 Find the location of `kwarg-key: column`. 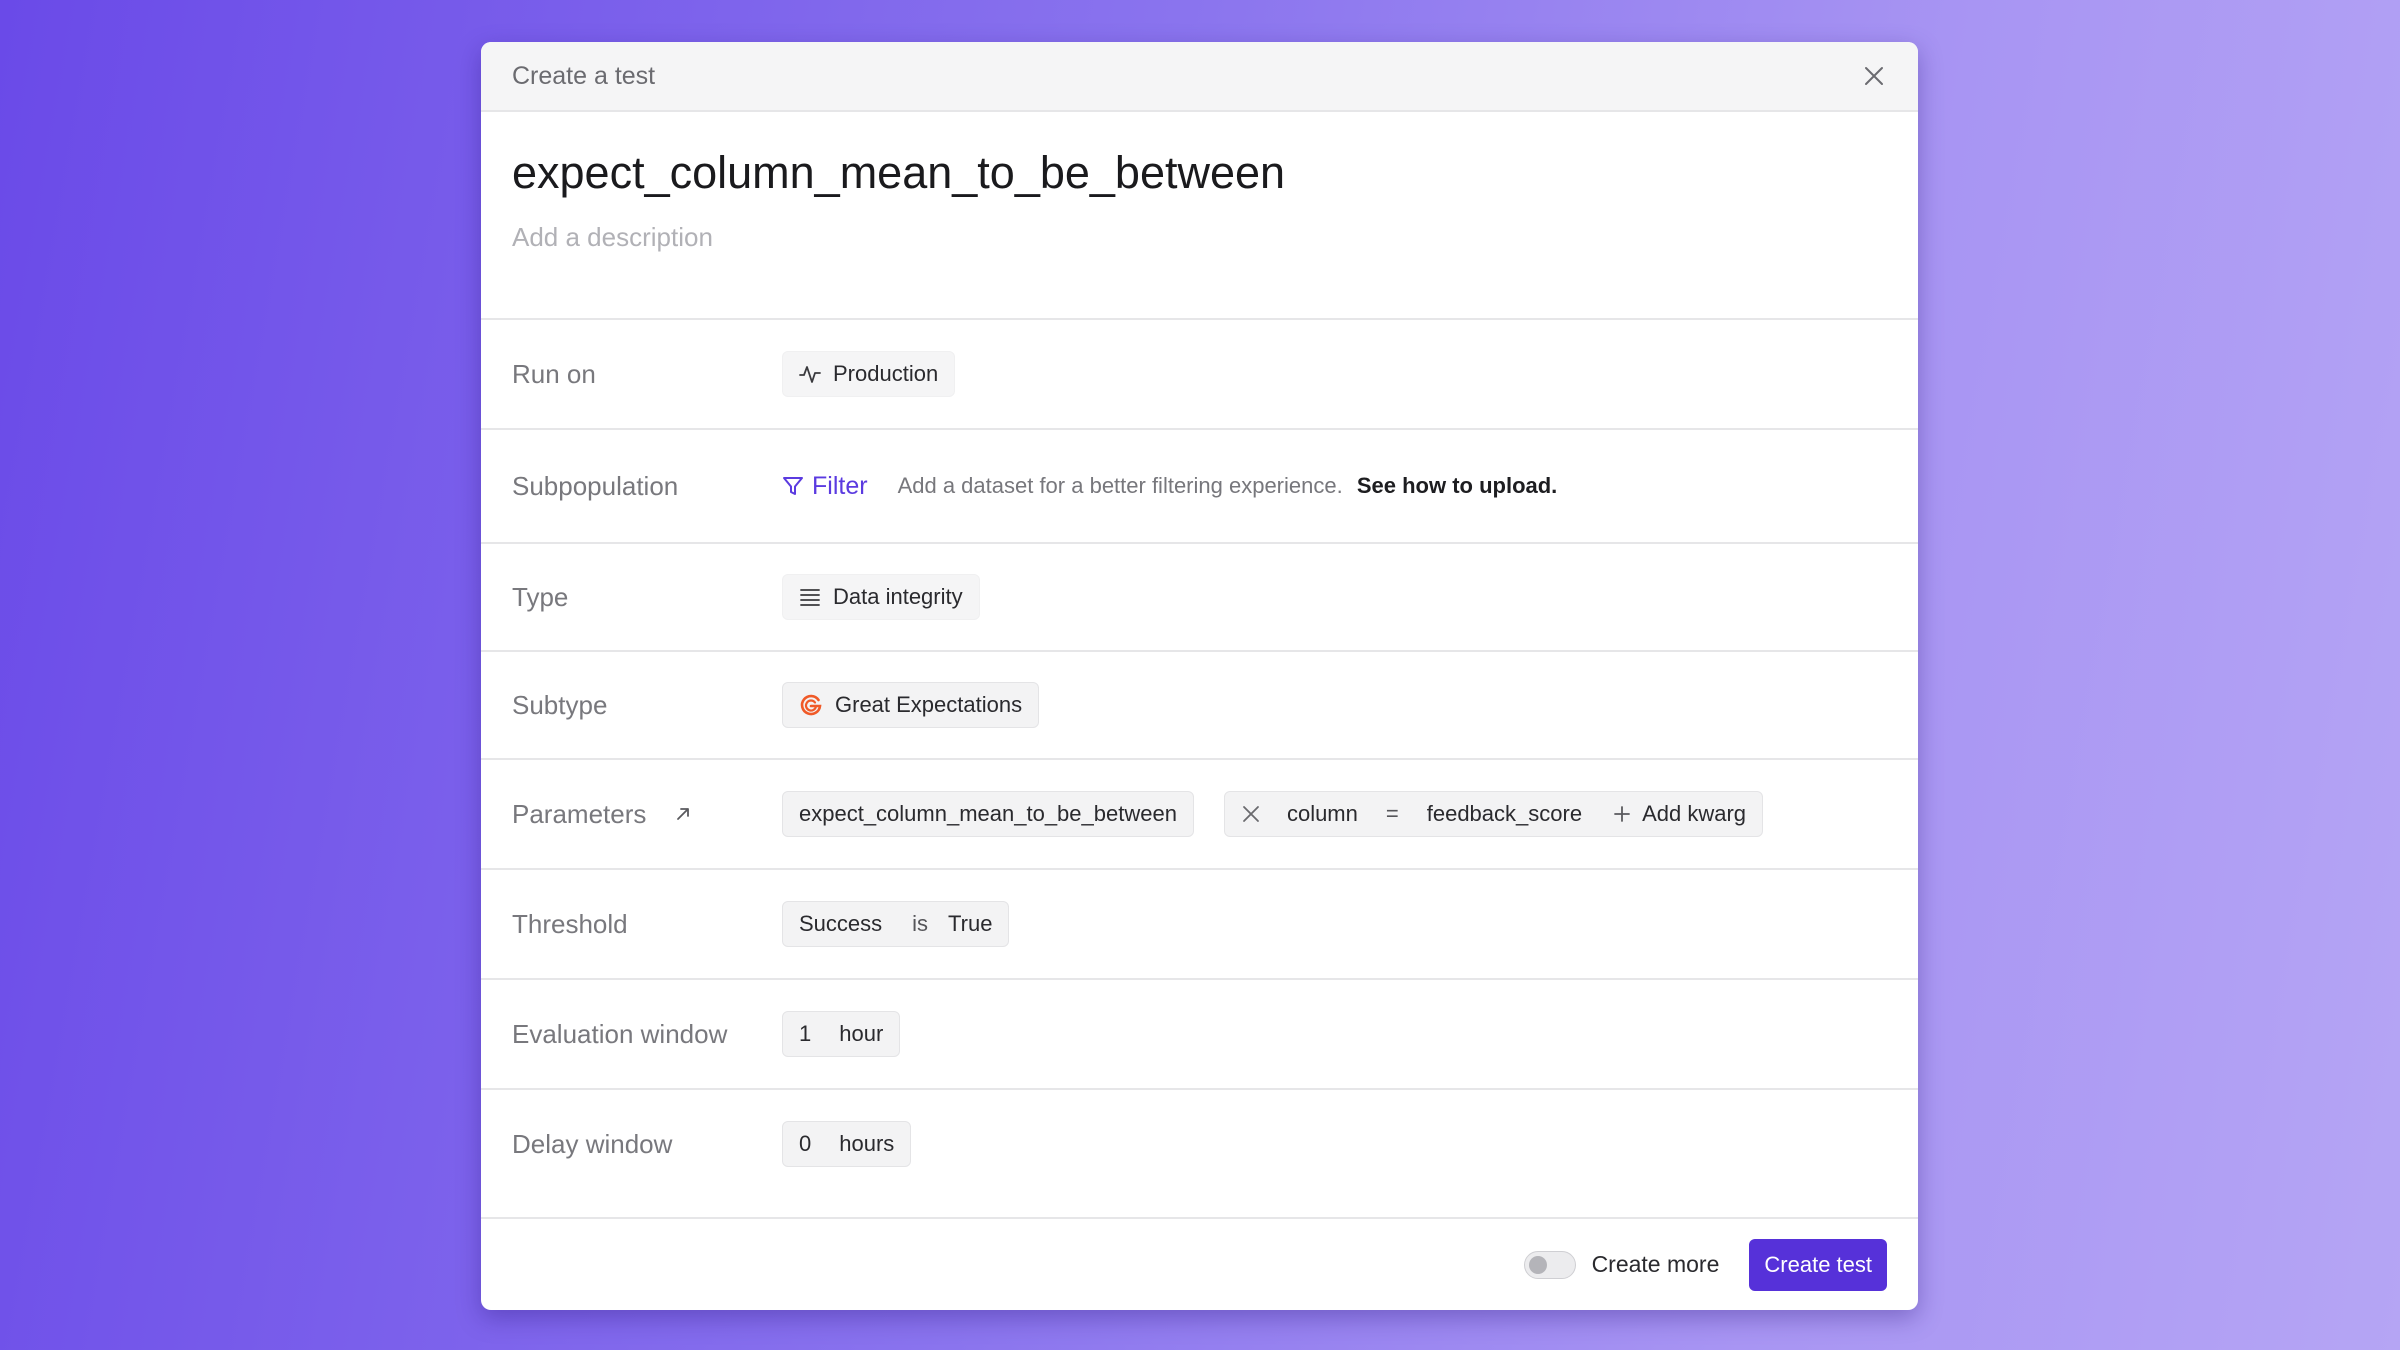

kwarg-key: column is located at coordinates (1322, 814).